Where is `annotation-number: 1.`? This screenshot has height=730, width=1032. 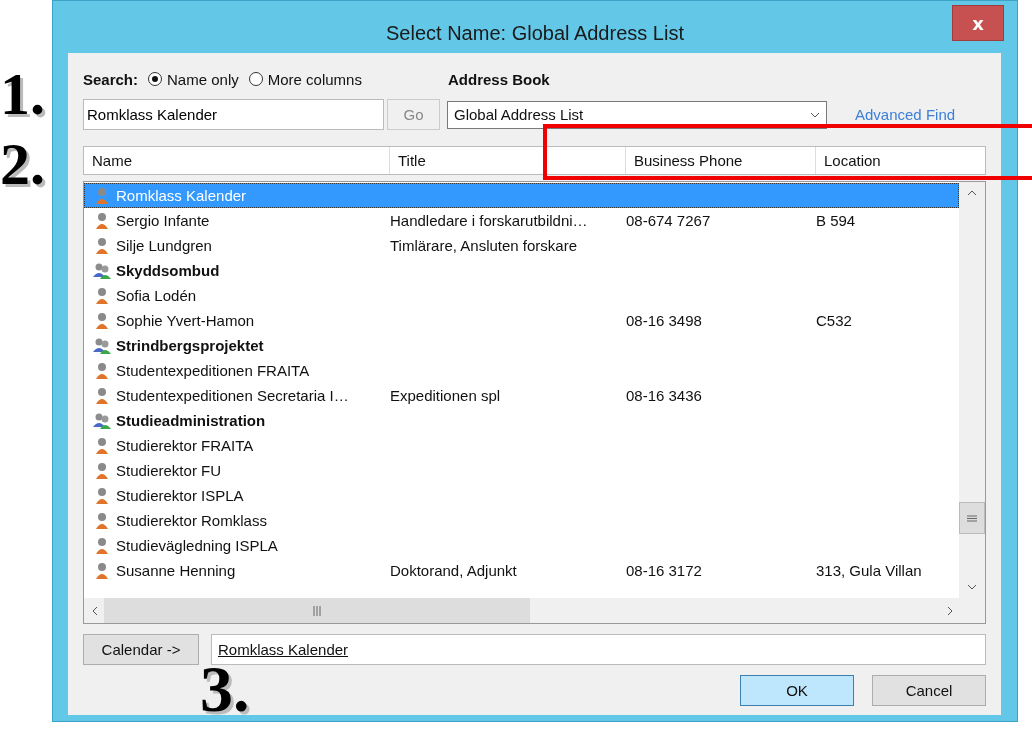 annotation-number: 1. is located at coordinates (22, 94).